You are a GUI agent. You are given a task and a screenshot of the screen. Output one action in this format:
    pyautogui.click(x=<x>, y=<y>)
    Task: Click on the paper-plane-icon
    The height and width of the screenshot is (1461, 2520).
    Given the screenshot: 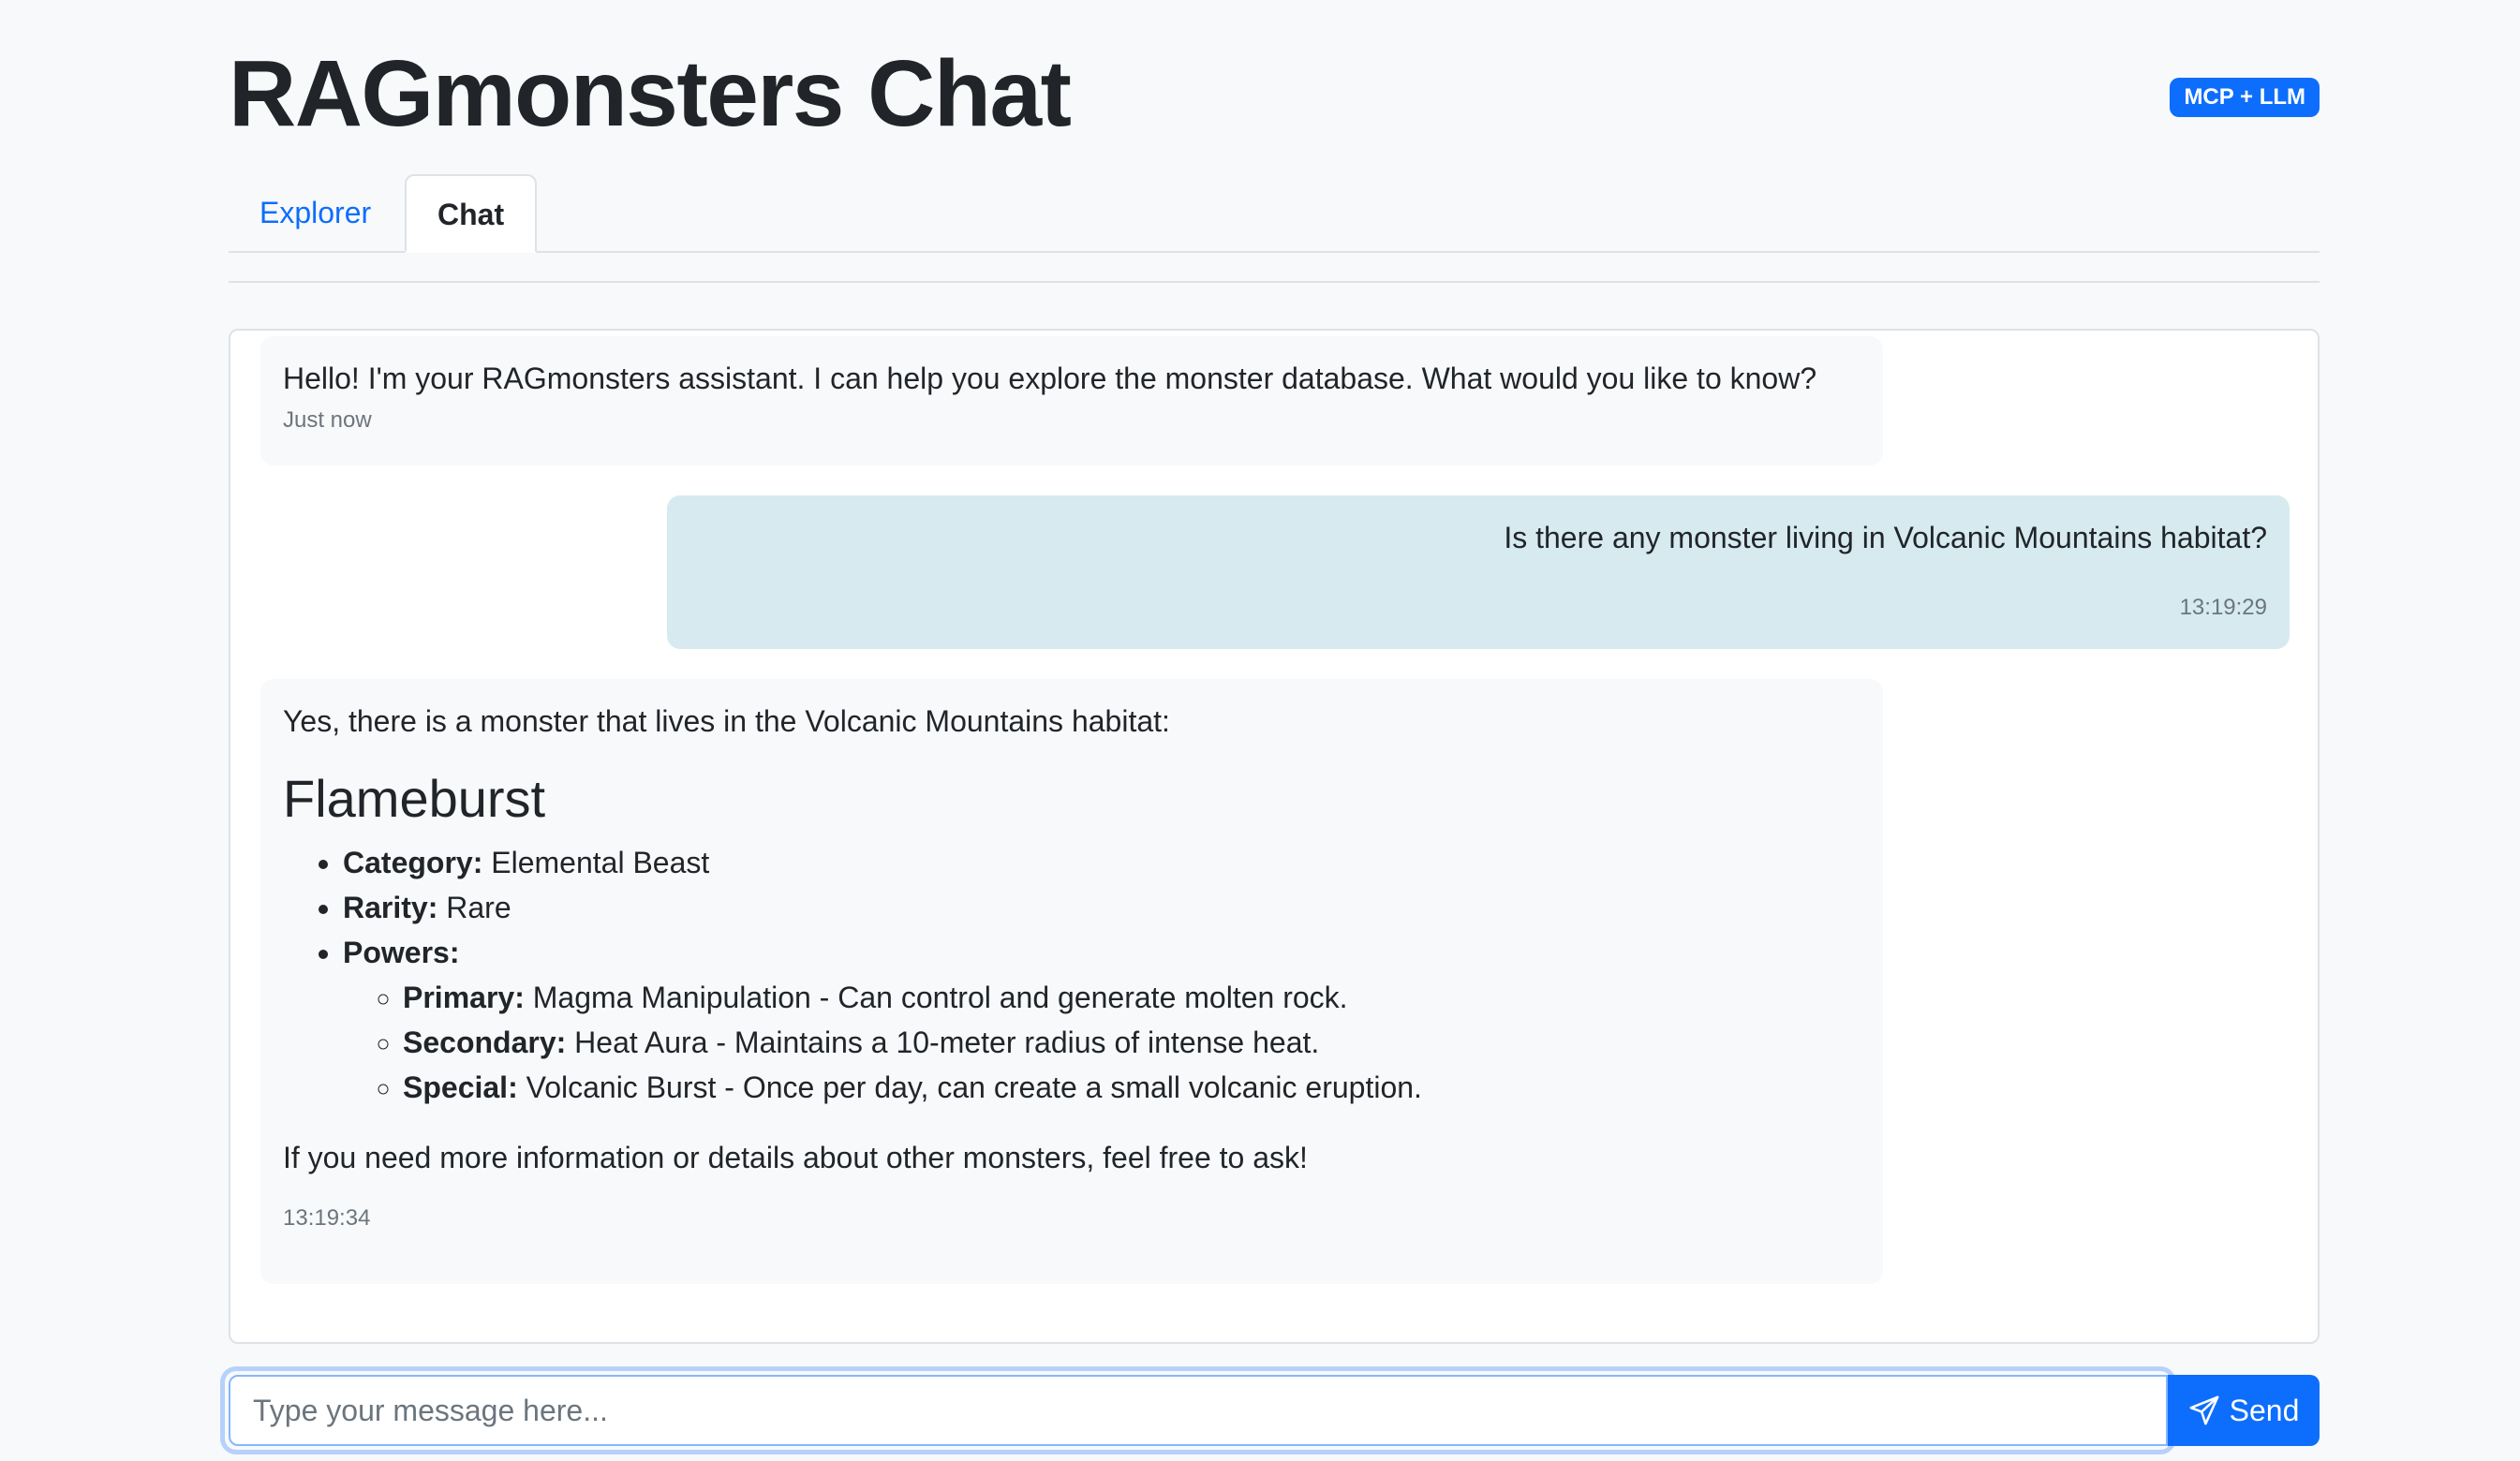 What is the action you would take?
    pyautogui.click(x=2204, y=1410)
    